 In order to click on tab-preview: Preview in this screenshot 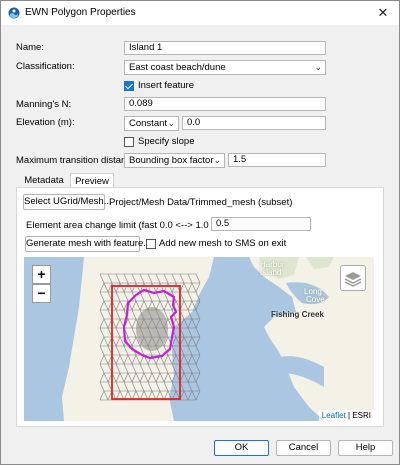, I will do `click(92, 180)`.